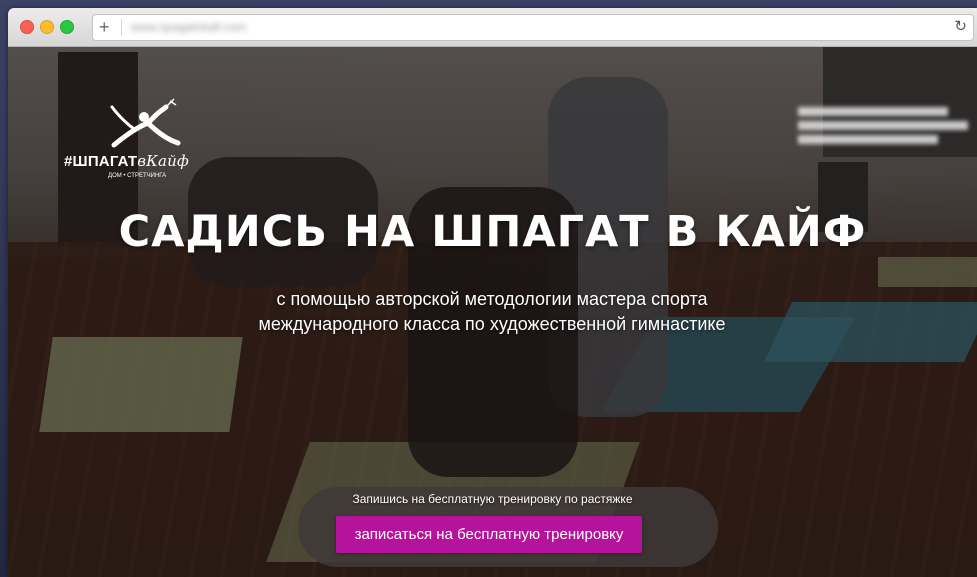  I want to click on address-divider, so click(121, 27).